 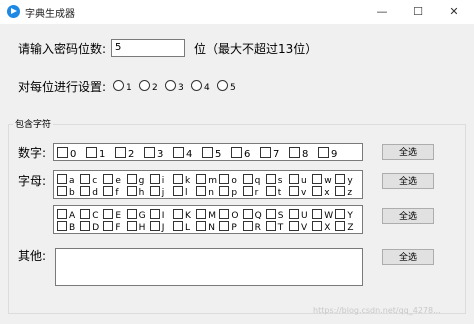 What do you see at coordinates (88, 180) in the screenshot?
I see `lowercase-checkbox: c` at bounding box center [88, 180].